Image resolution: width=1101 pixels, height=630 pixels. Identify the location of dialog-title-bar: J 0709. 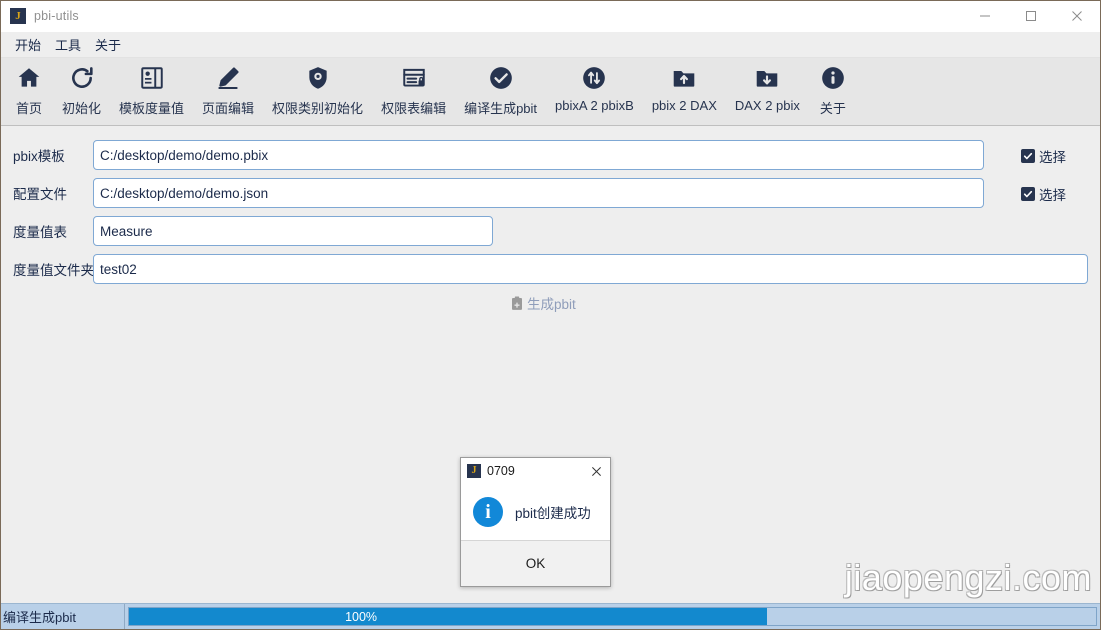
(535, 471).